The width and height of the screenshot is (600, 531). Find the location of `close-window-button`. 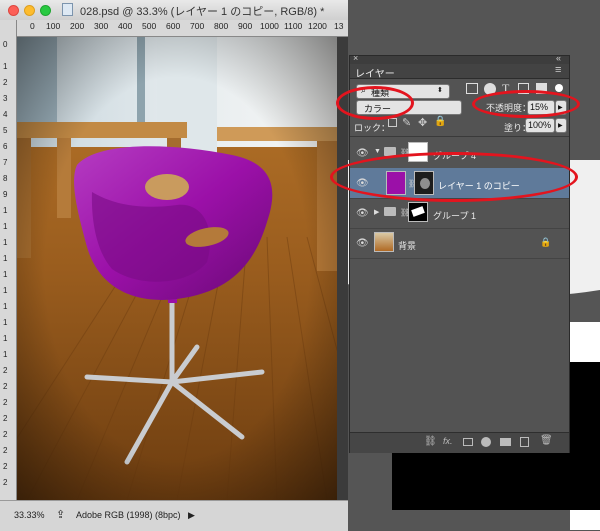

close-window-button is located at coordinates (13, 10).